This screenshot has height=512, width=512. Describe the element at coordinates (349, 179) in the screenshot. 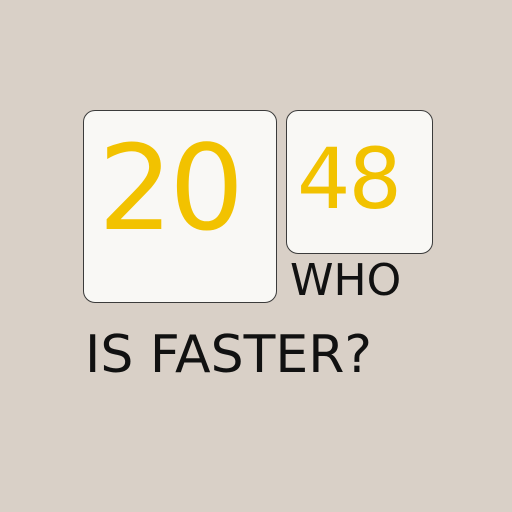

I see `logo-number-right: 48` at that location.